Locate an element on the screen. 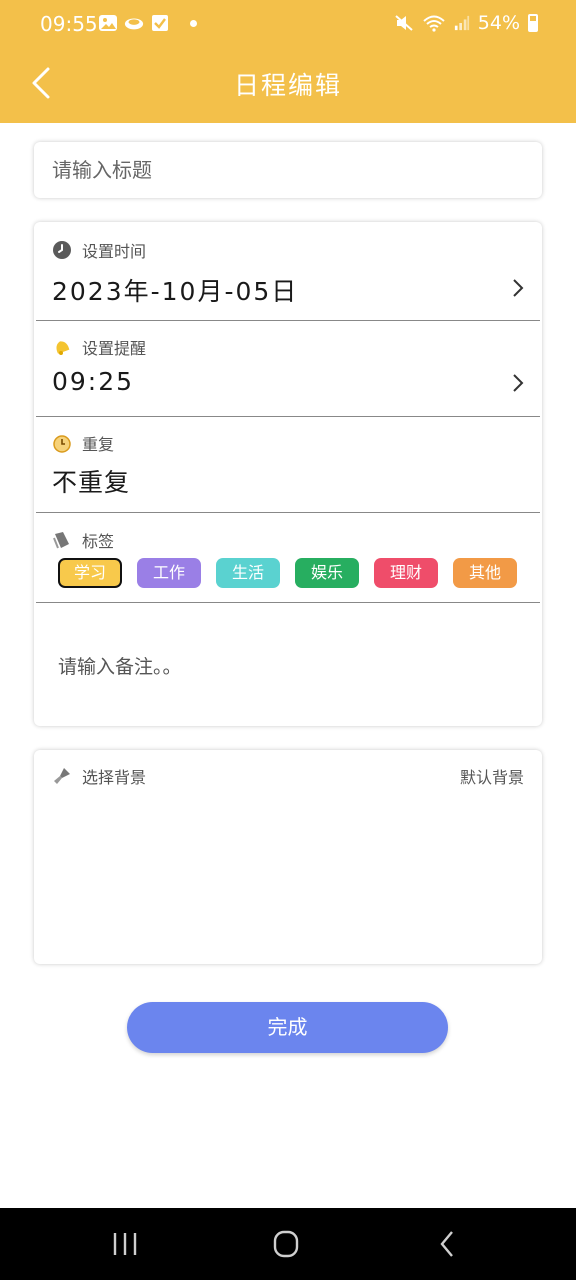  bell-icon is located at coordinates (63, 348).